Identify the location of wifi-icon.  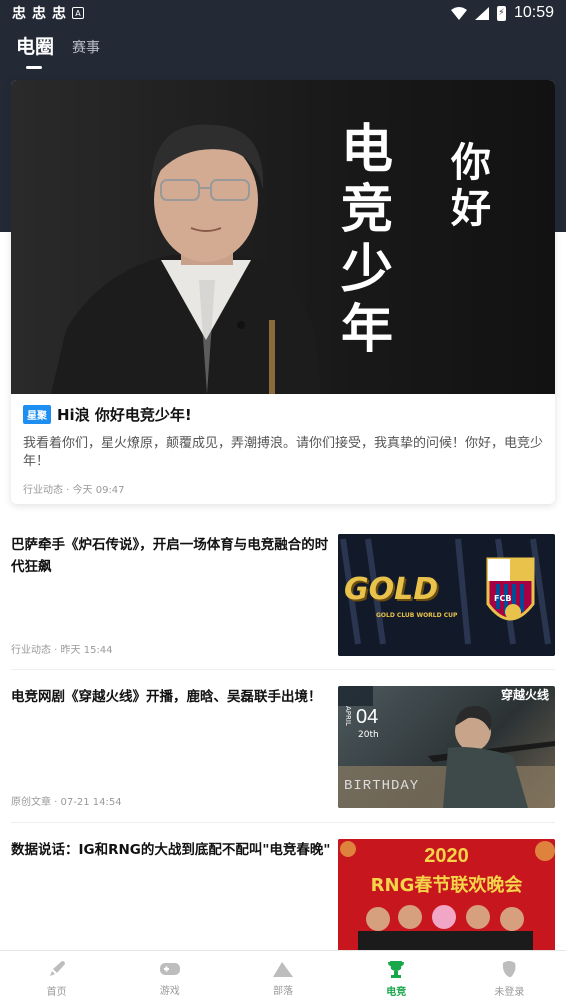
(458, 13).